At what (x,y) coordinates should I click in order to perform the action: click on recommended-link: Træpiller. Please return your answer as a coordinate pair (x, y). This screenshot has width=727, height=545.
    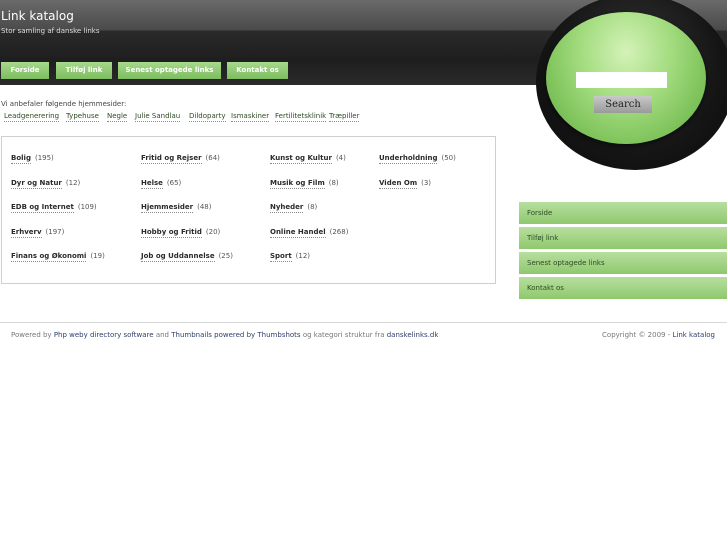
    Looking at the image, I should click on (344, 117).